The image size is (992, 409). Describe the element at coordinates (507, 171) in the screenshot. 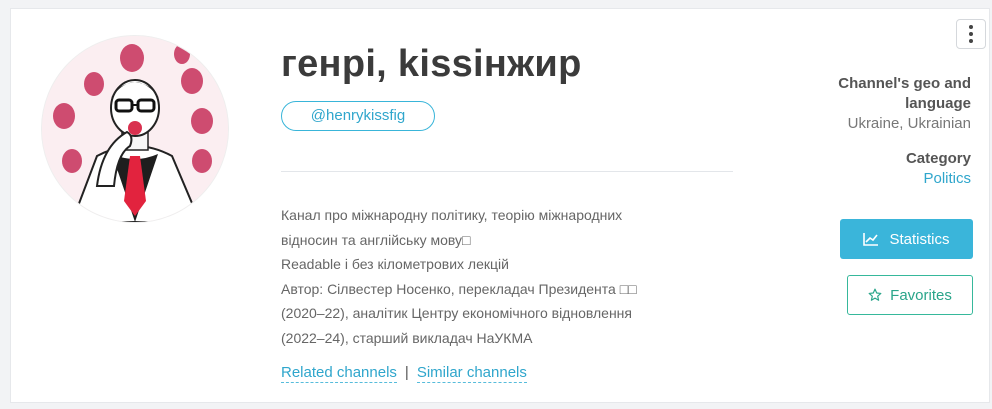

I see `divider` at that location.